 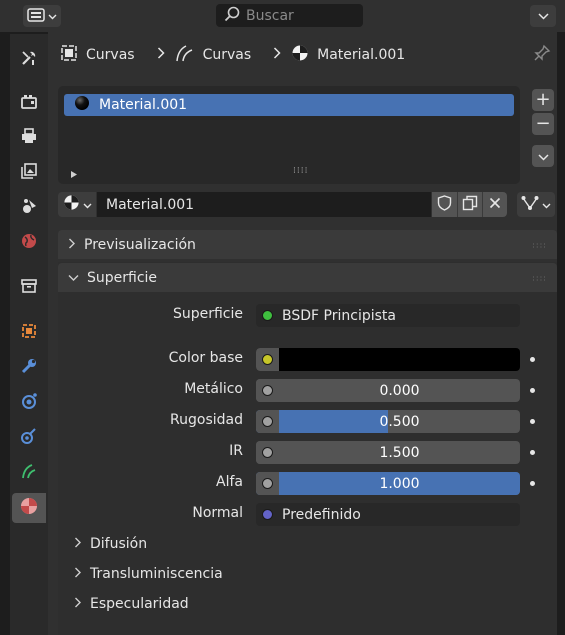 I want to click on tab-particles, so click(x=29, y=403).